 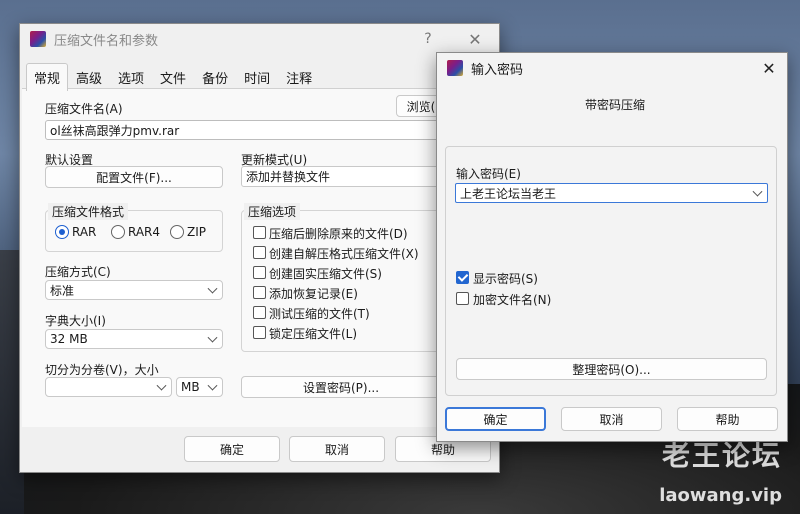 What do you see at coordinates (488, 174) in the screenshot?
I see `enter-password-label: 输入密码(E)` at bounding box center [488, 174].